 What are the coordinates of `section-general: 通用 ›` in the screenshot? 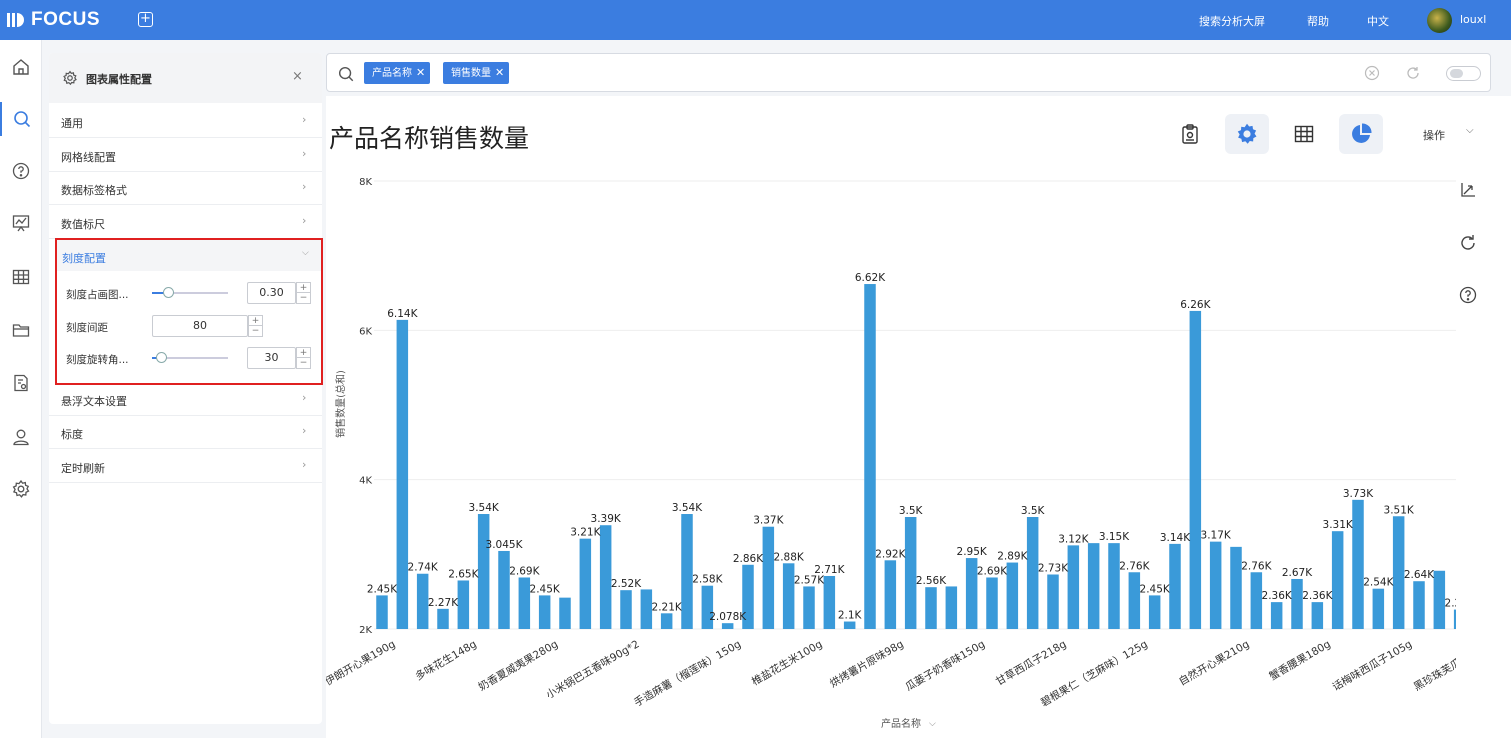 It's located at (185, 121).